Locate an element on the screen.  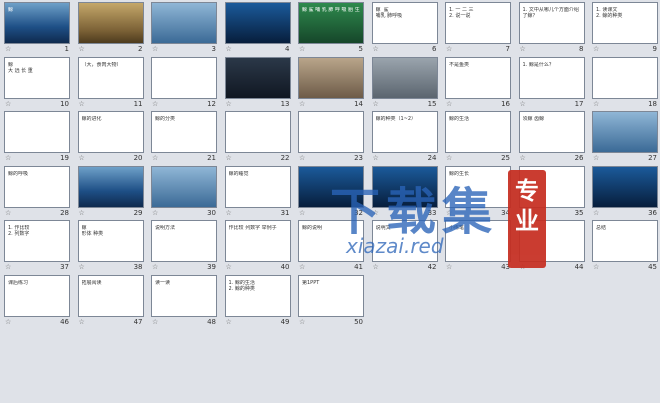
slide-thumbnail: ☆ 29 is located at coordinates (110, 193).